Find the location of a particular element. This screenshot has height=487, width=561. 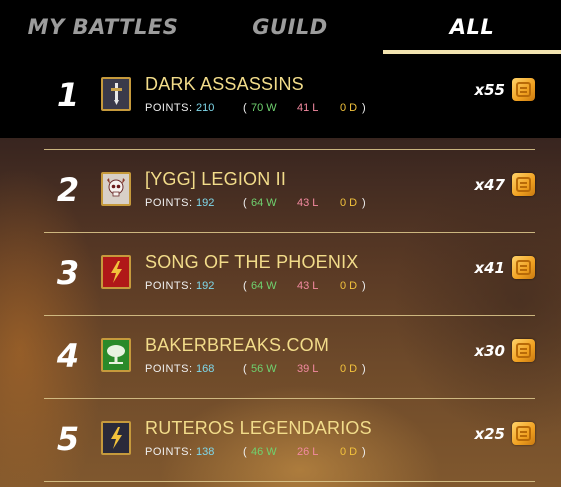

guild-name: BAKERBREAKS.COM is located at coordinates (237, 345).